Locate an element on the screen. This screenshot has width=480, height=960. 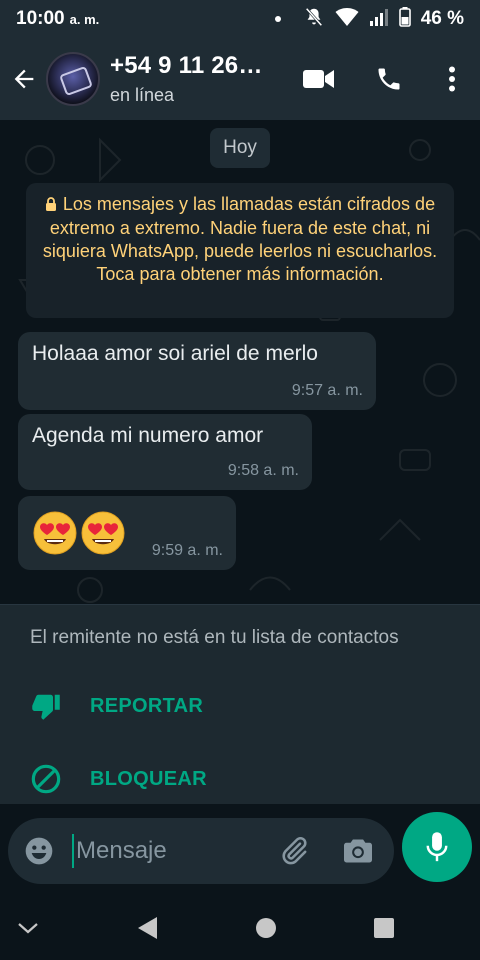
square-recents-icon is located at coordinates (384, 928).